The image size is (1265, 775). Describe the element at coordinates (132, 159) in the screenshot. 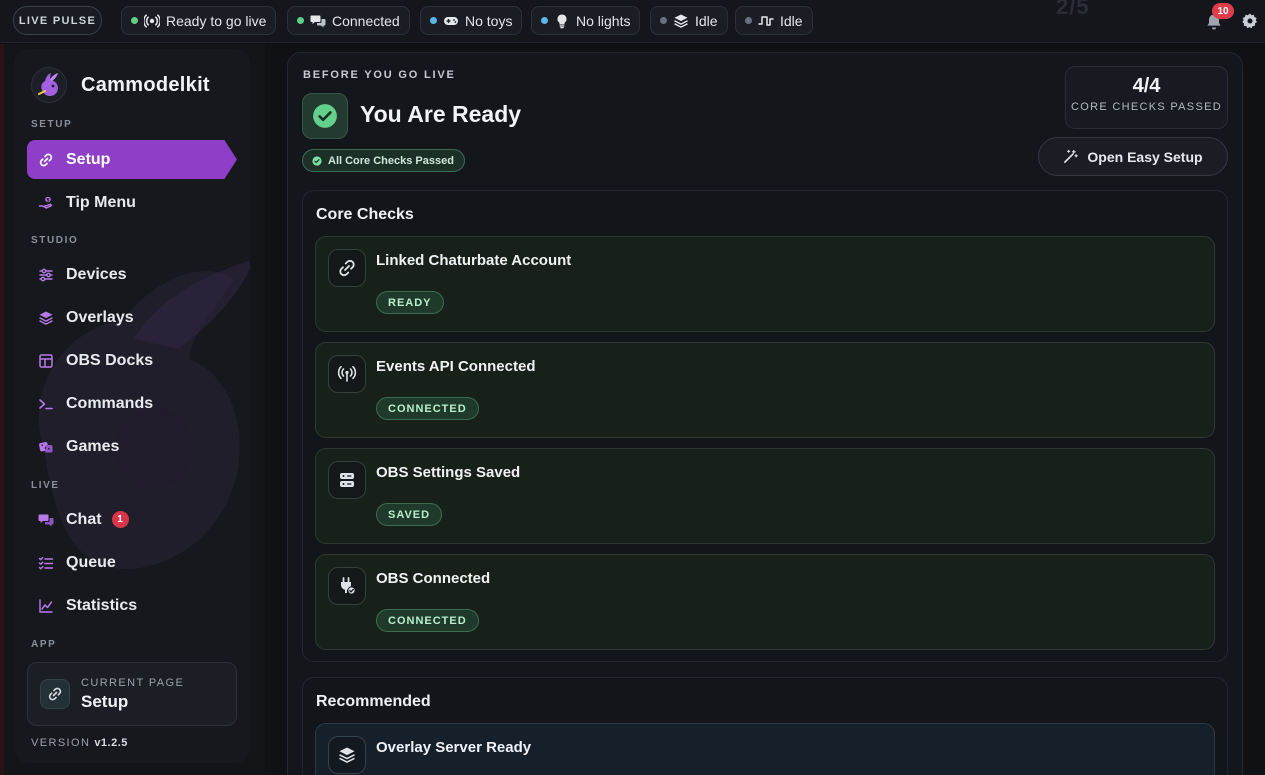

I see `sidebar-item-setup: Setup` at that location.